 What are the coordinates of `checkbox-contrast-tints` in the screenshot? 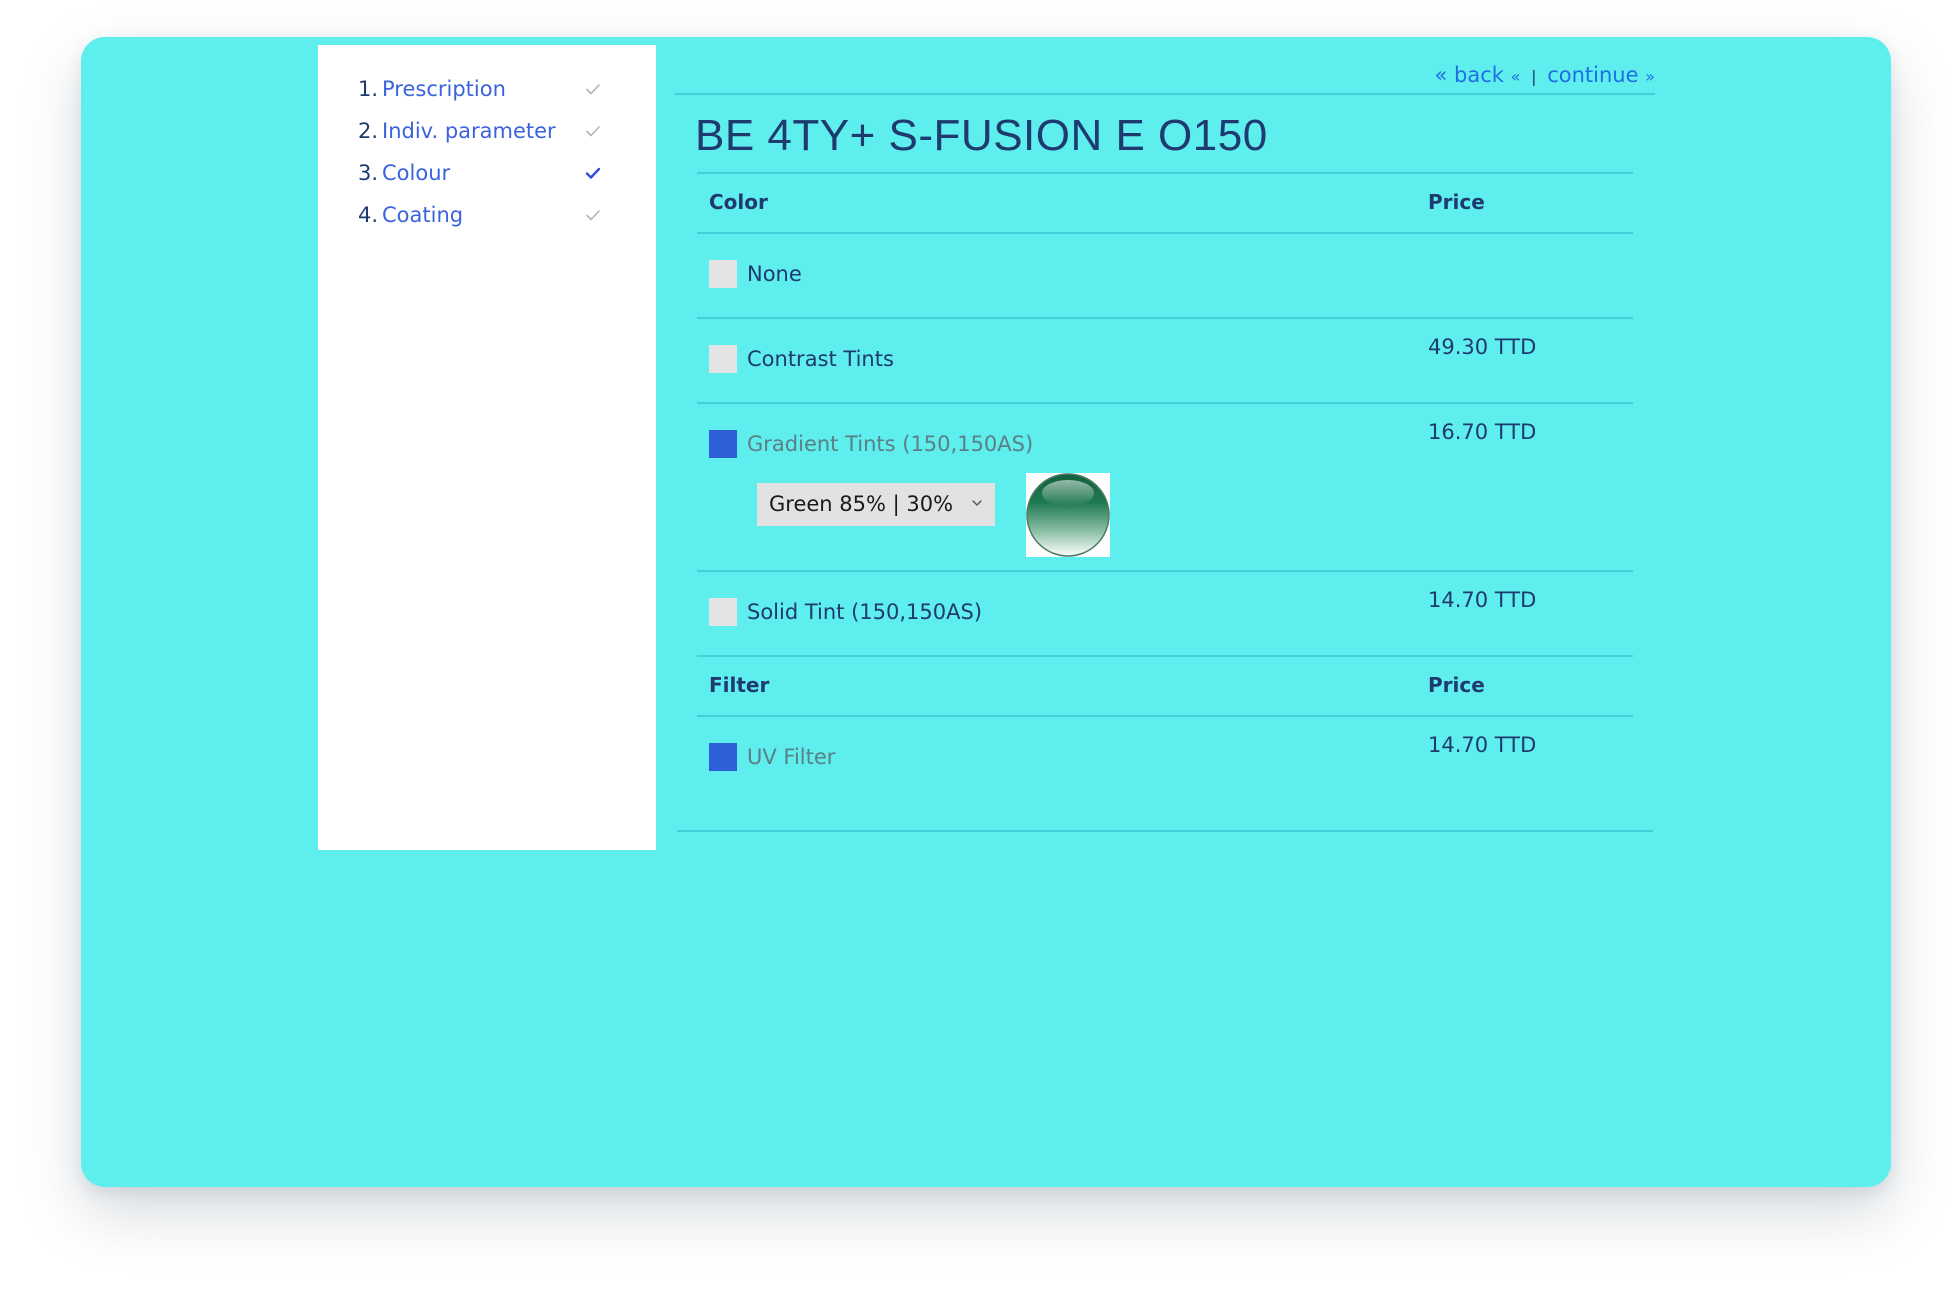 It's located at (723, 359).